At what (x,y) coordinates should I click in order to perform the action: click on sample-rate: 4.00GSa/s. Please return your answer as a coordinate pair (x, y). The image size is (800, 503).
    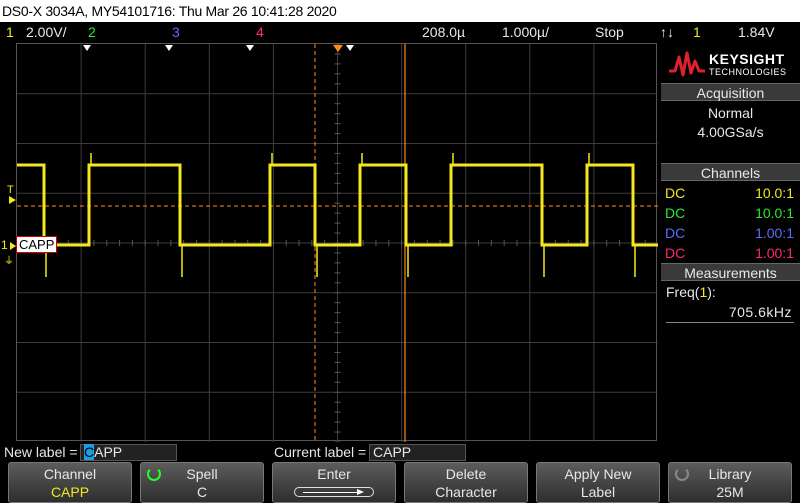
    Looking at the image, I should click on (730, 132).